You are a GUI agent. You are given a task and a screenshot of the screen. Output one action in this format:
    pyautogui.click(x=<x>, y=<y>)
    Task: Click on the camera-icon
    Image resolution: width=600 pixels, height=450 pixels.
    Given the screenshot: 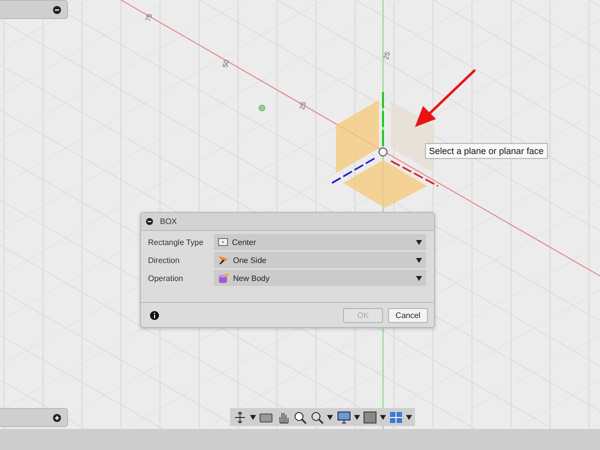 What is the action you would take?
    pyautogui.click(x=266, y=417)
    